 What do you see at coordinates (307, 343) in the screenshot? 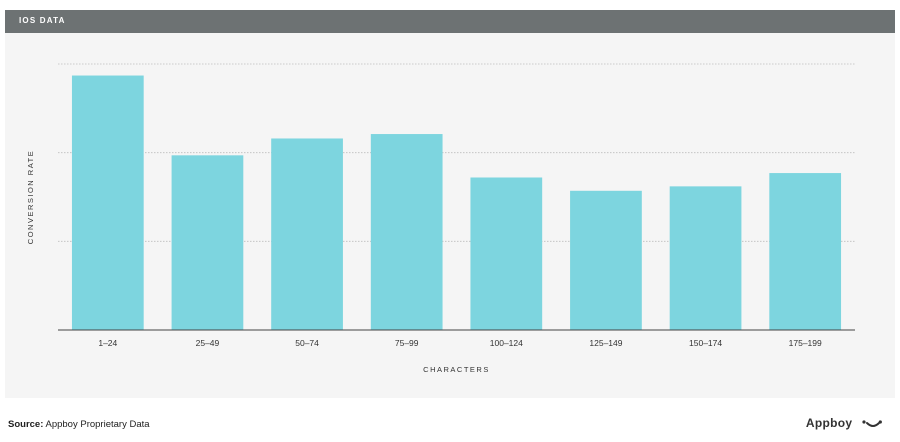
I see `x-tick-label: 50–74` at bounding box center [307, 343].